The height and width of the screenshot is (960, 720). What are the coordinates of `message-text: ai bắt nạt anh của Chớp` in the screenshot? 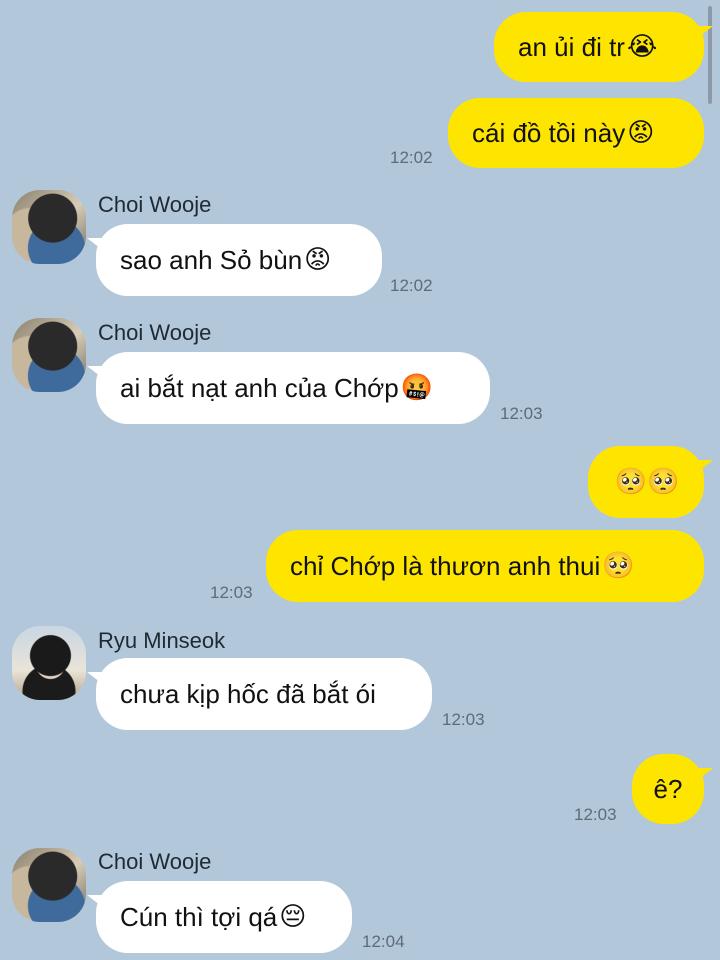 It's located at (259, 388).